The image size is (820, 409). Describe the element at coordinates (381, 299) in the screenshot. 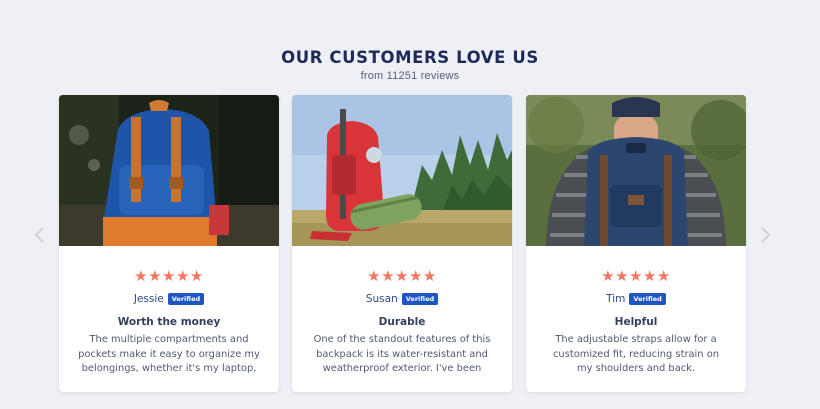

I see `author-name: Susan` at that location.